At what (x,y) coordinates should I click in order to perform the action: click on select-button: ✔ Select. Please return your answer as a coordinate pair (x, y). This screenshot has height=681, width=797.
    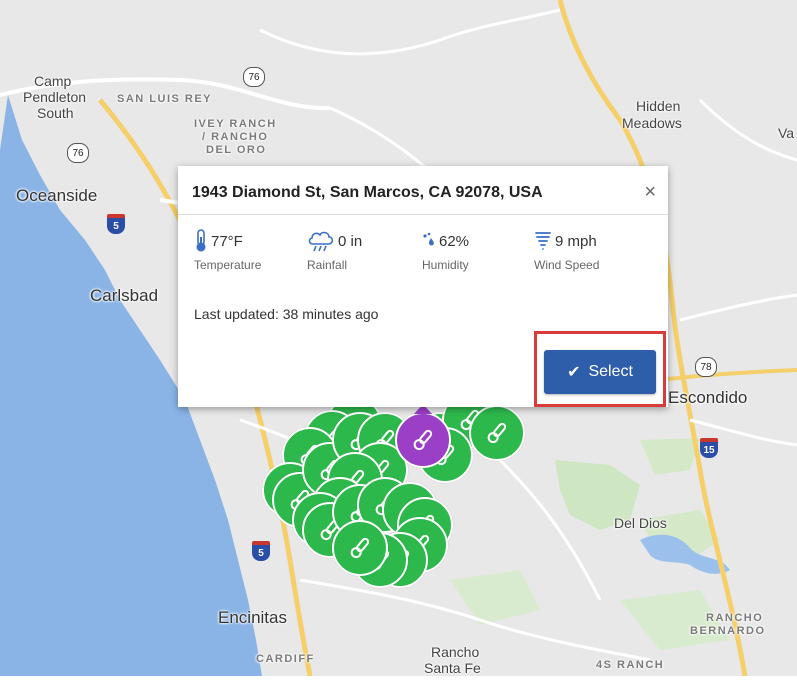
    Looking at the image, I should click on (600, 372).